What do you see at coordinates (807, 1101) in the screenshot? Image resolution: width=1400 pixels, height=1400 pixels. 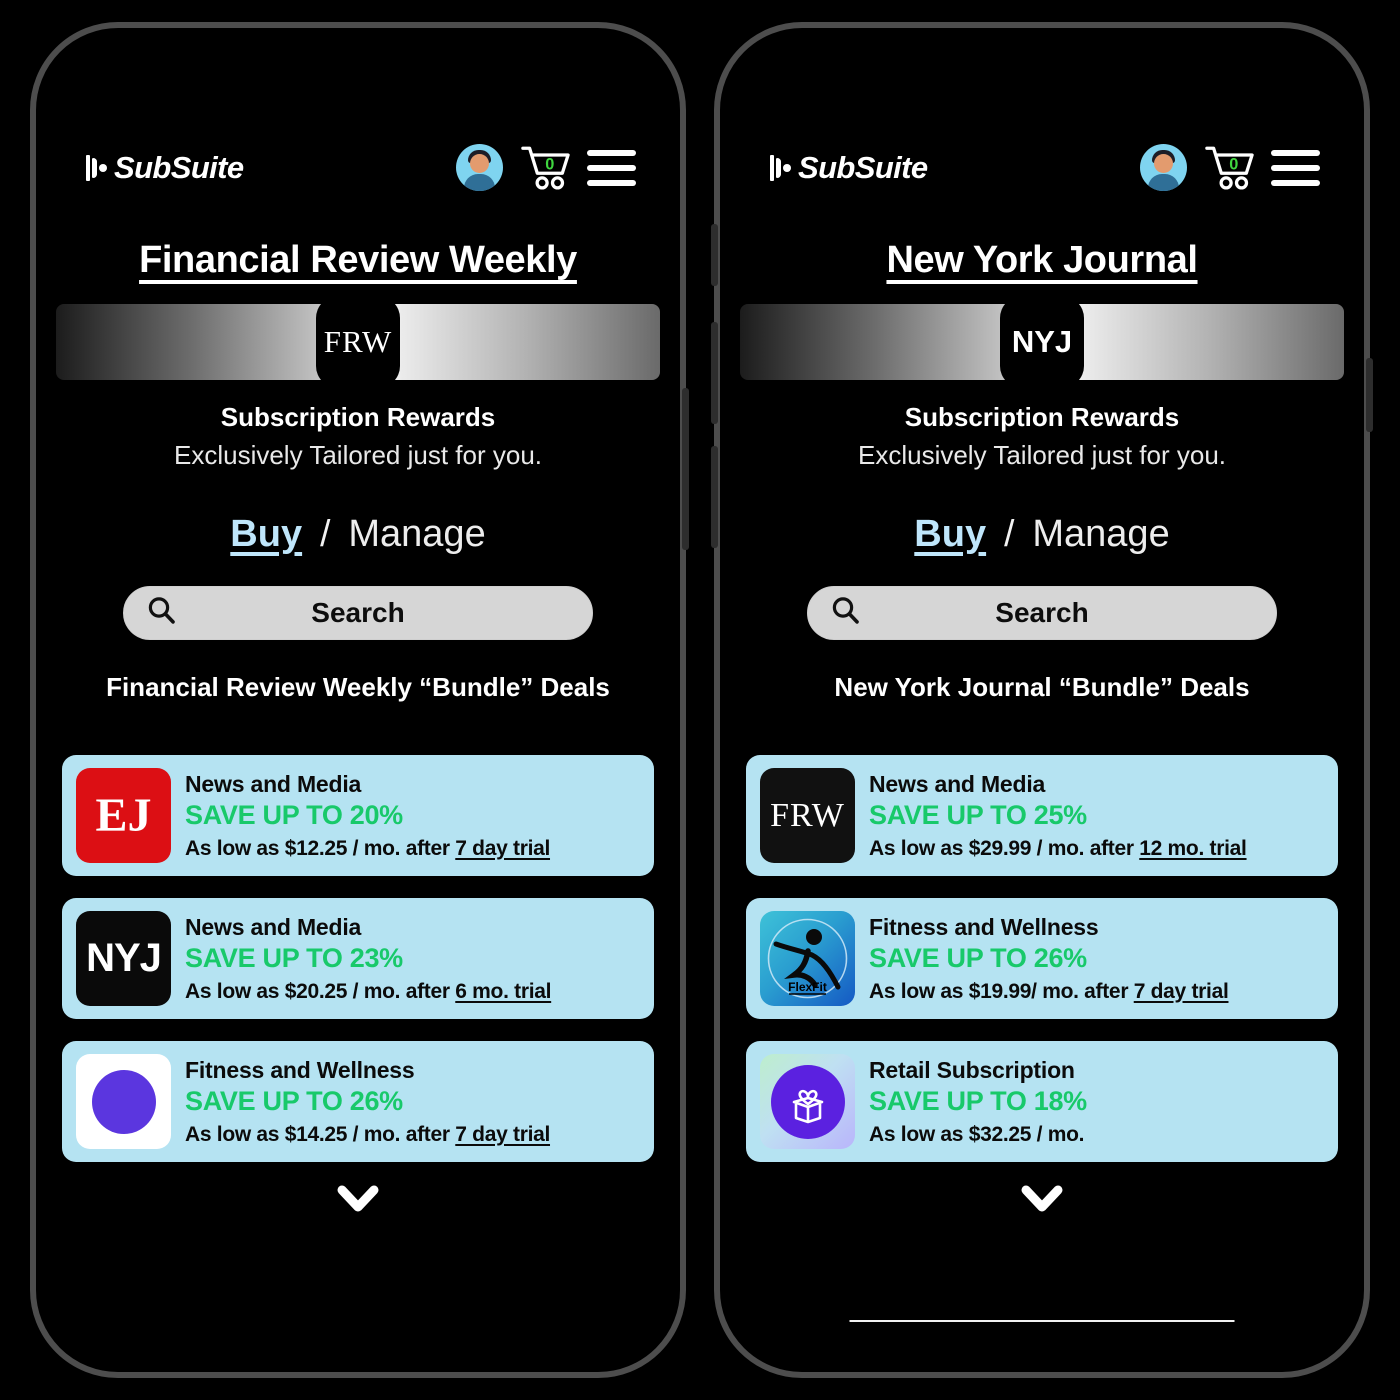 I see `publisher-logo-retail` at bounding box center [807, 1101].